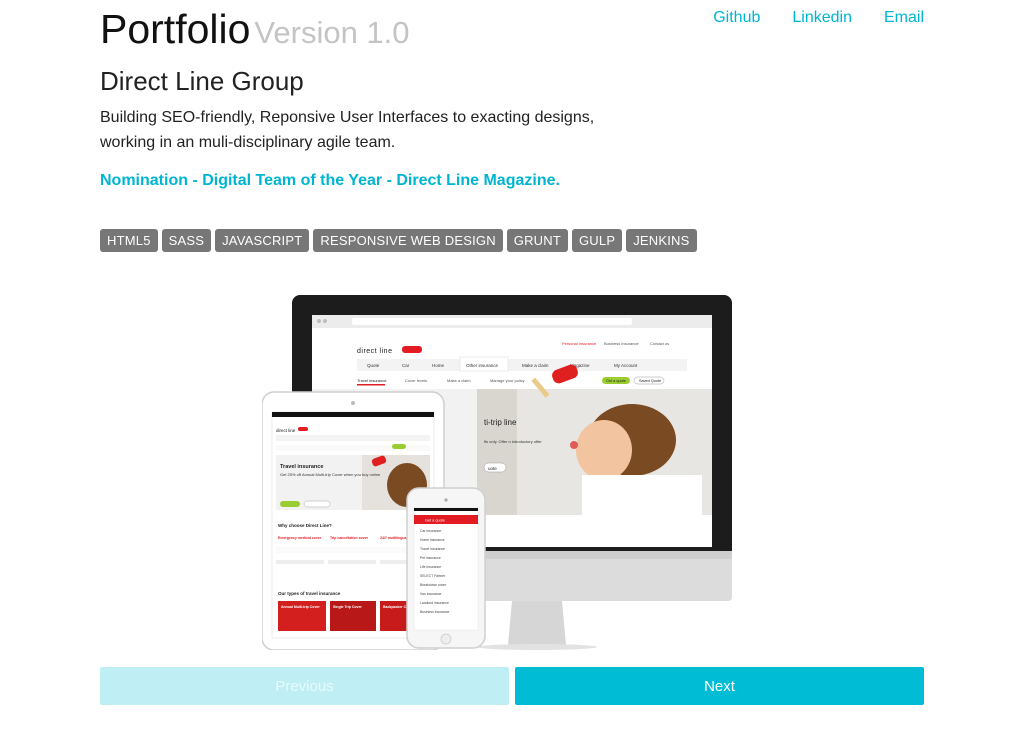 The width and height of the screenshot is (1024, 730). Describe the element at coordinates (512, 686) in the screenshot. I see `pagination: Previous Next` at that location.